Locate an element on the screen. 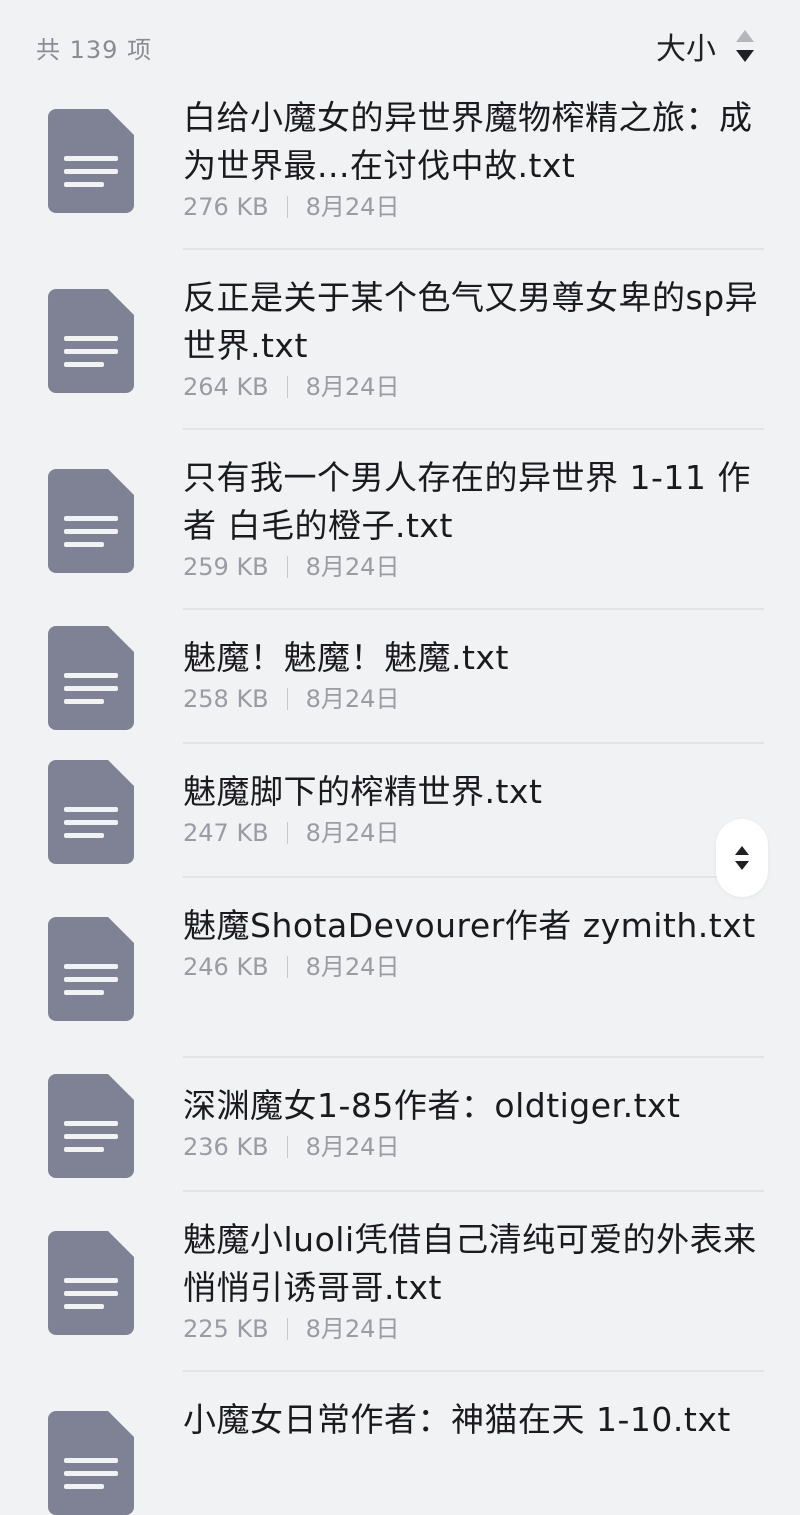 Image resolution: width=800 pixels, height=1515 pixels. file-name: 深渊魔女1-85作者：oldtiger.txt is located at coordinates (432, 1105).